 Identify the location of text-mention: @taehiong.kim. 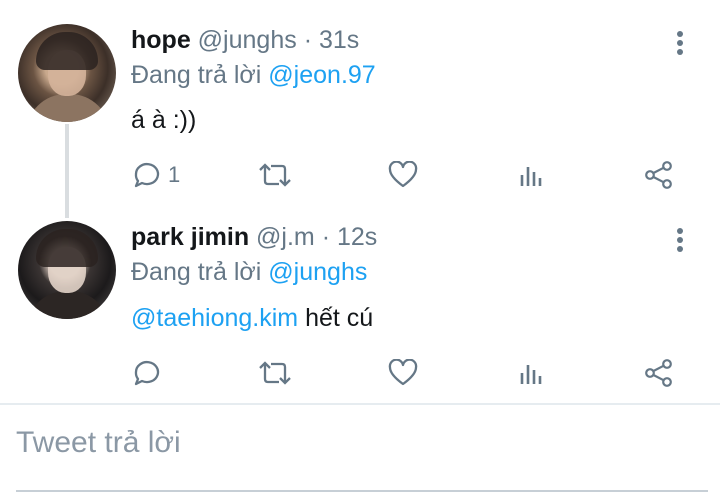
(214, 318).